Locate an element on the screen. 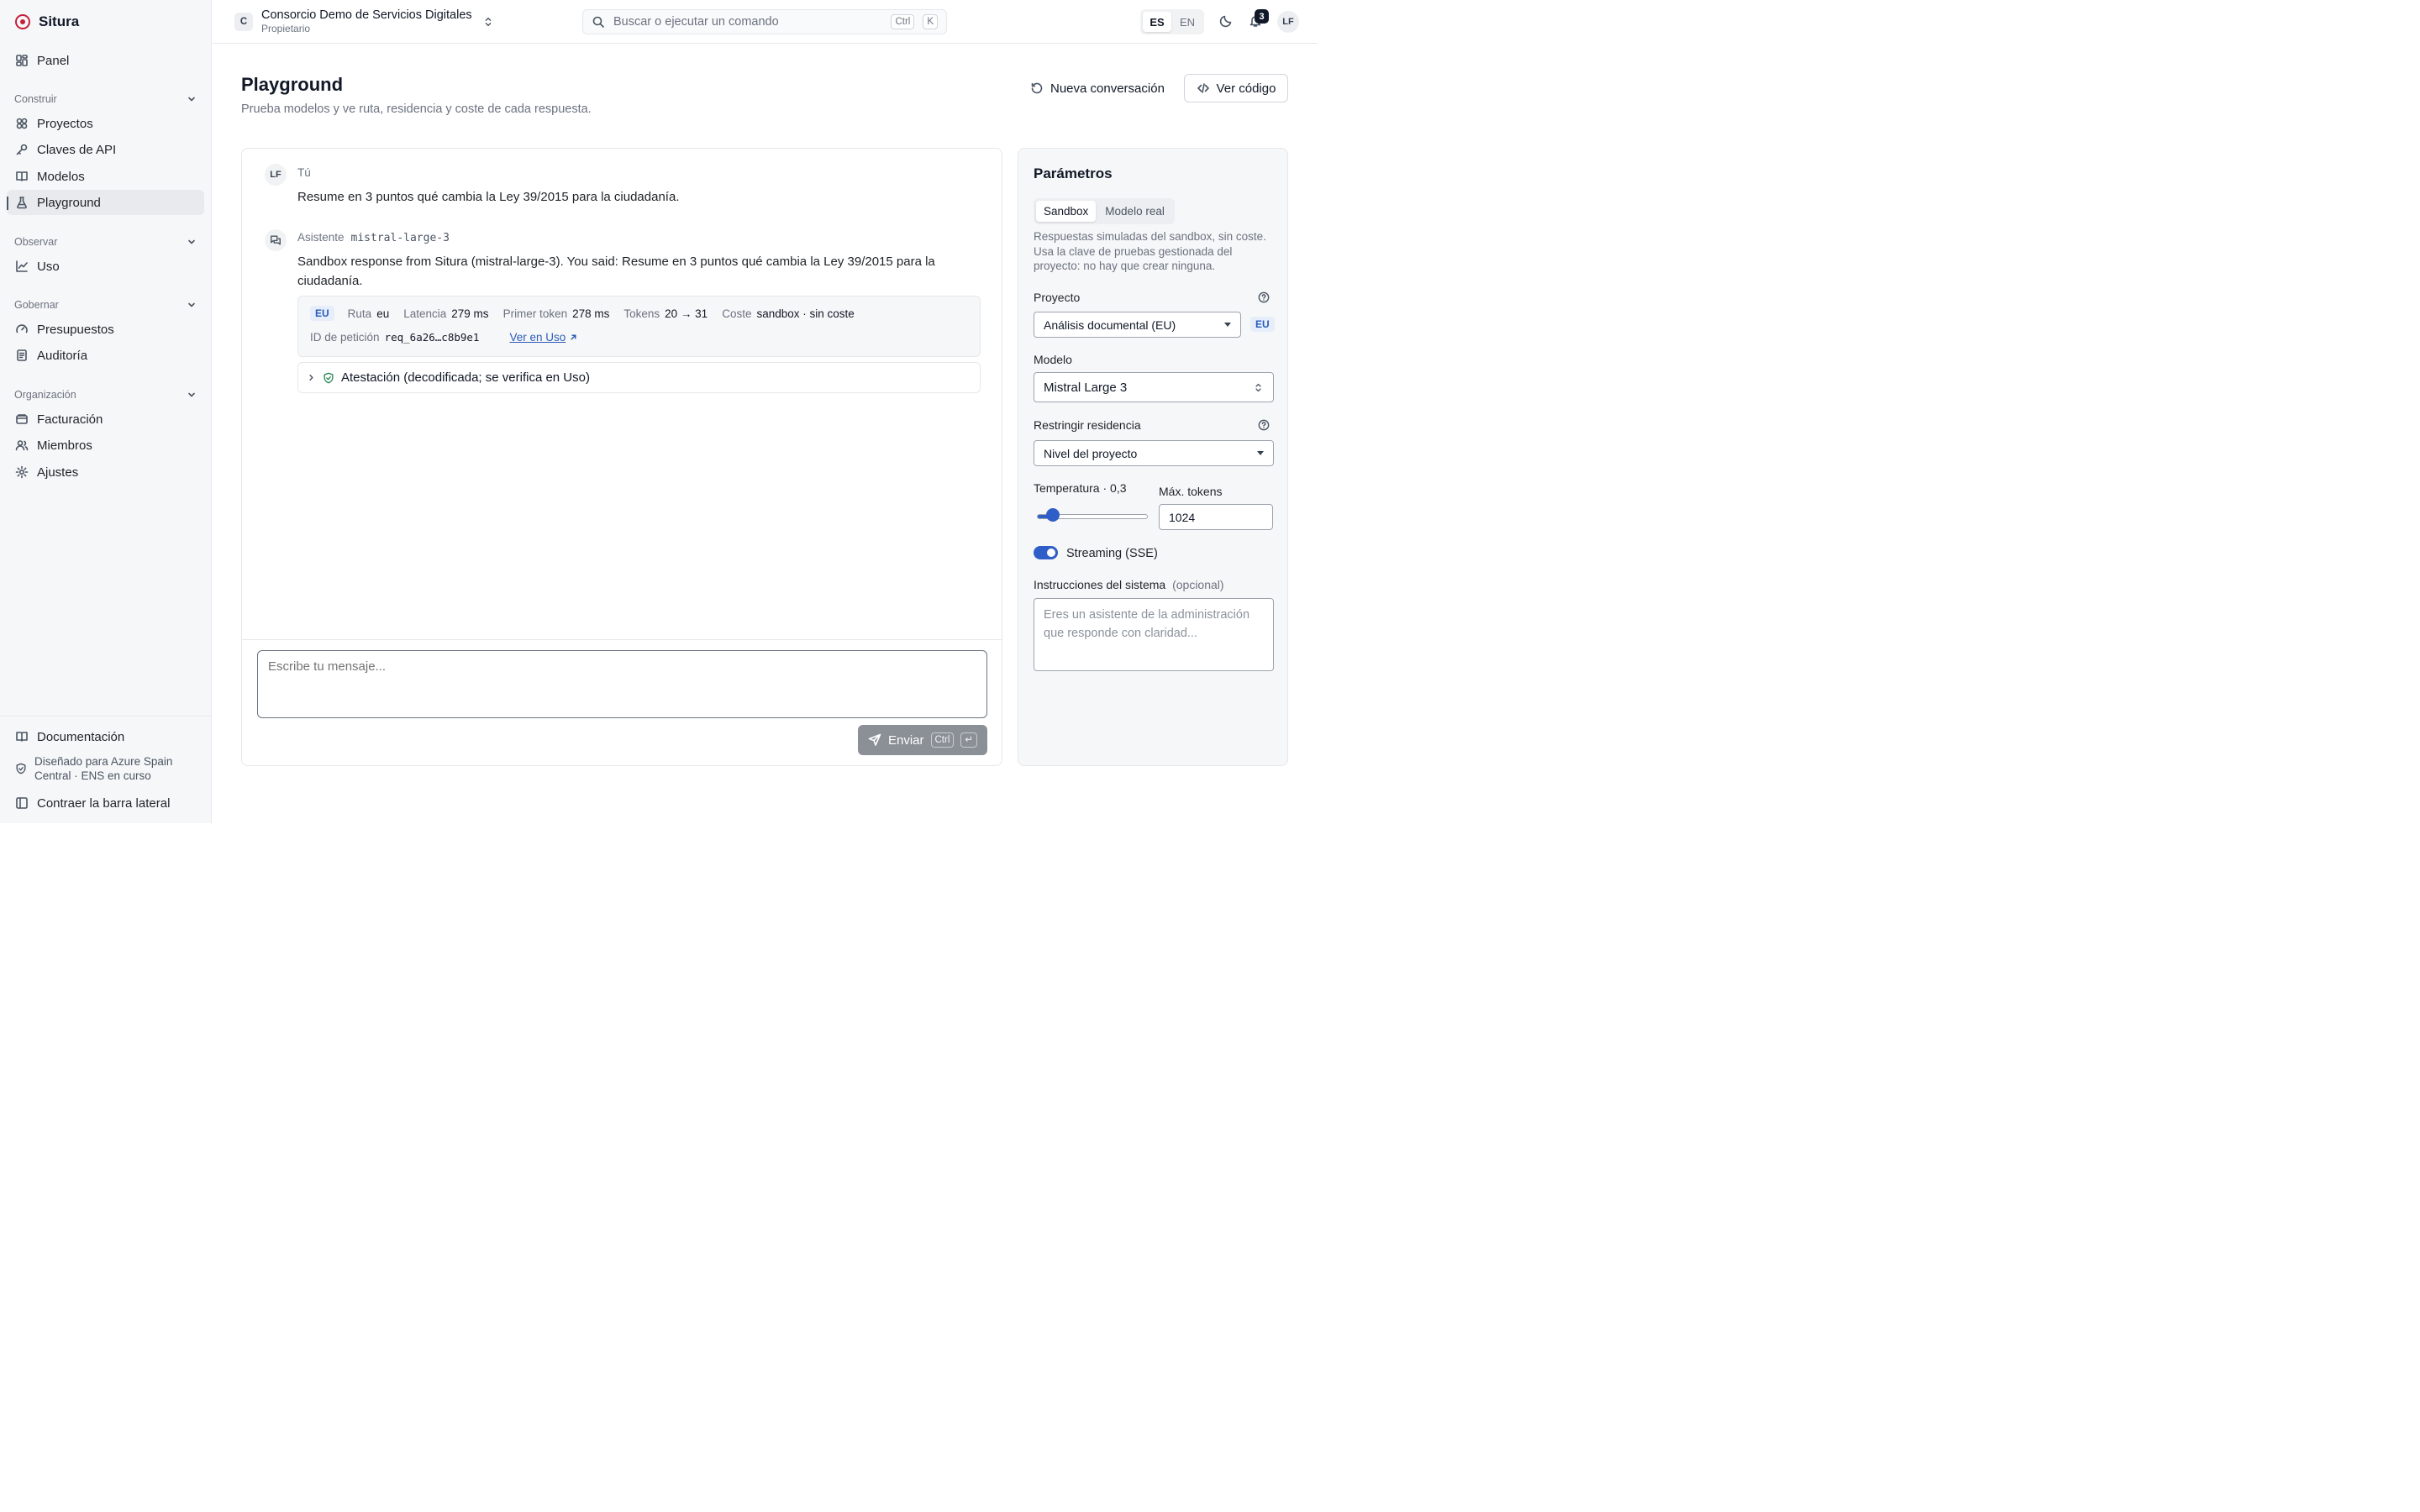 The width and height of the screenshot is (2420, 1512). view-in-usage-link: Ver en Uso is located at coordinates (543, 337).